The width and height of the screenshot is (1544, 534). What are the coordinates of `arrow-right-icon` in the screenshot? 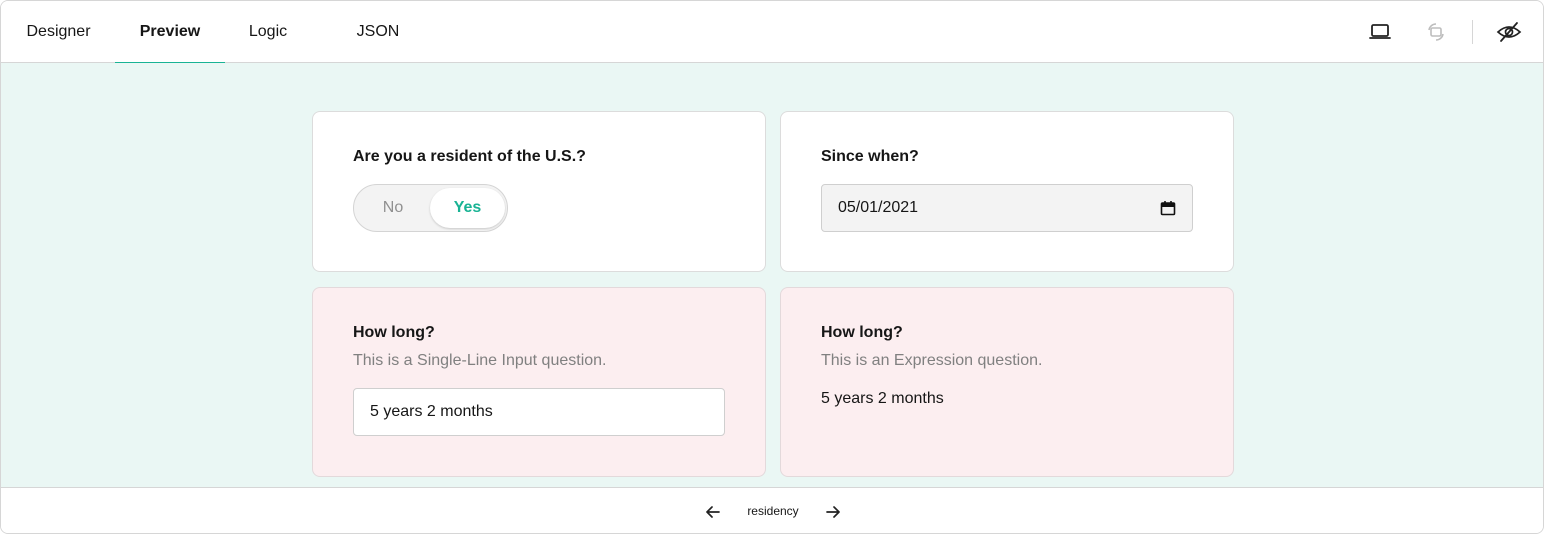 It's located at (833, 512).